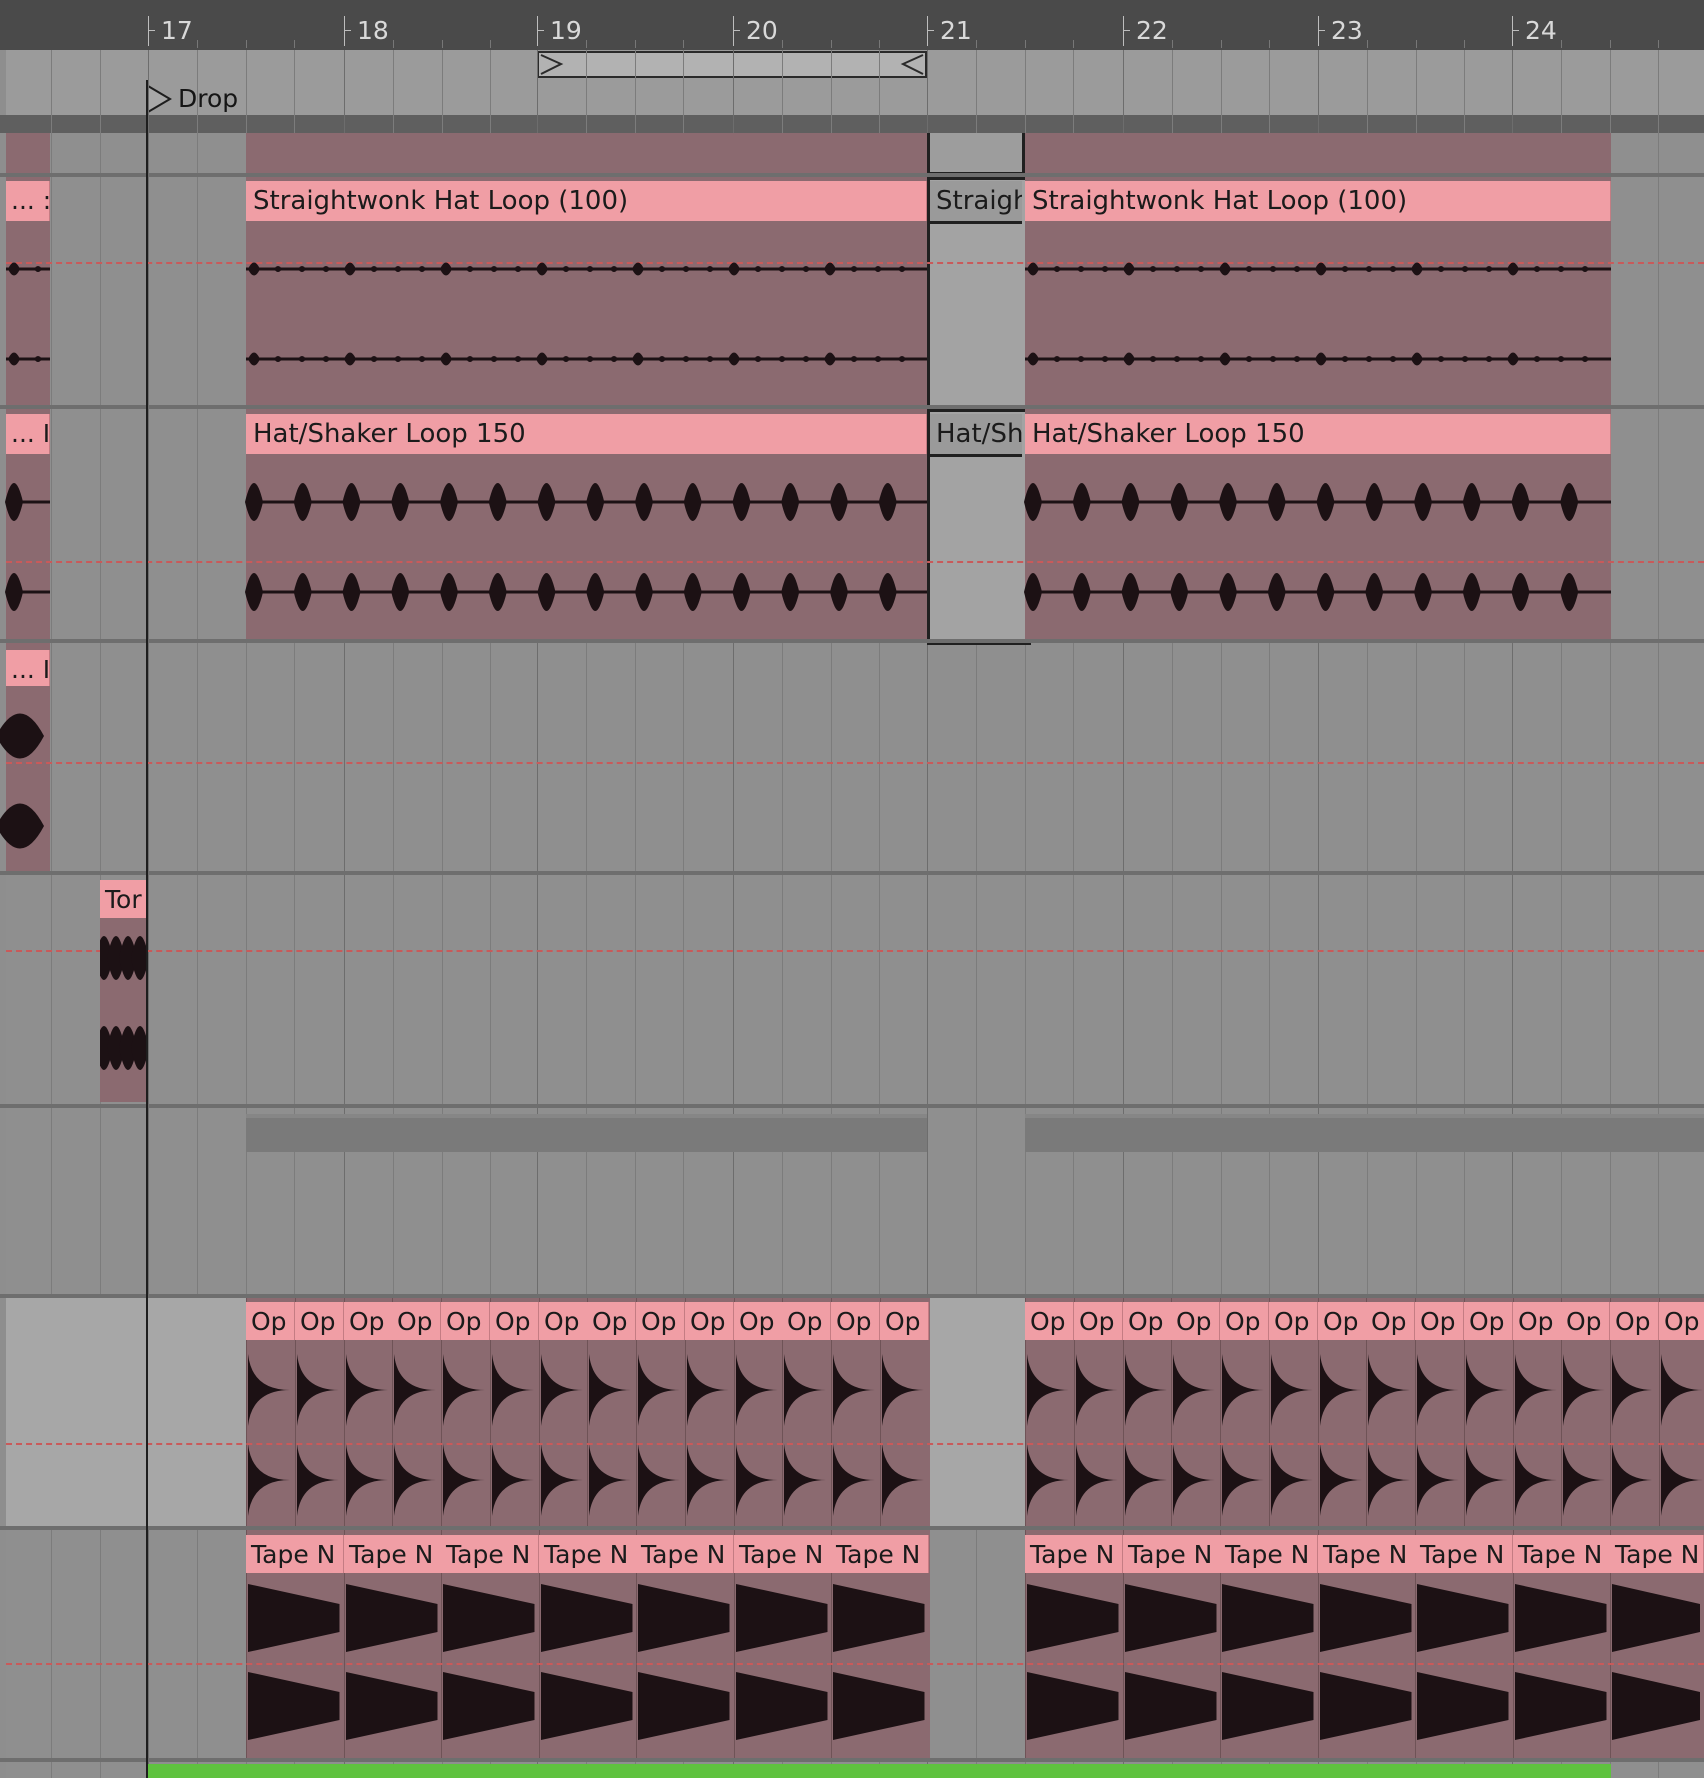 The image size is (1704, 1778). I want to click on loop-region-bar, so click(879, 1771).